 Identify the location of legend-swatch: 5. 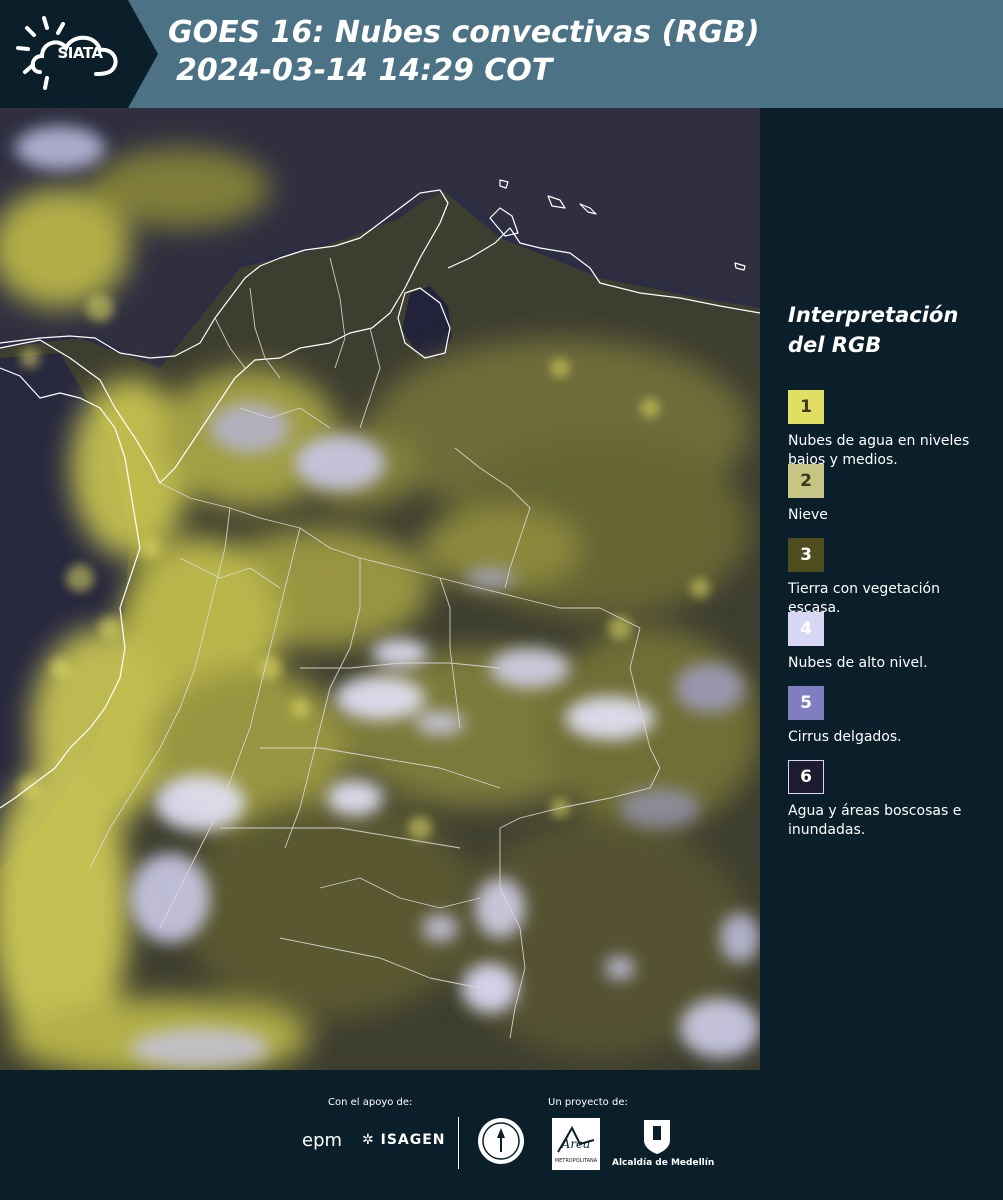
(806, 703).